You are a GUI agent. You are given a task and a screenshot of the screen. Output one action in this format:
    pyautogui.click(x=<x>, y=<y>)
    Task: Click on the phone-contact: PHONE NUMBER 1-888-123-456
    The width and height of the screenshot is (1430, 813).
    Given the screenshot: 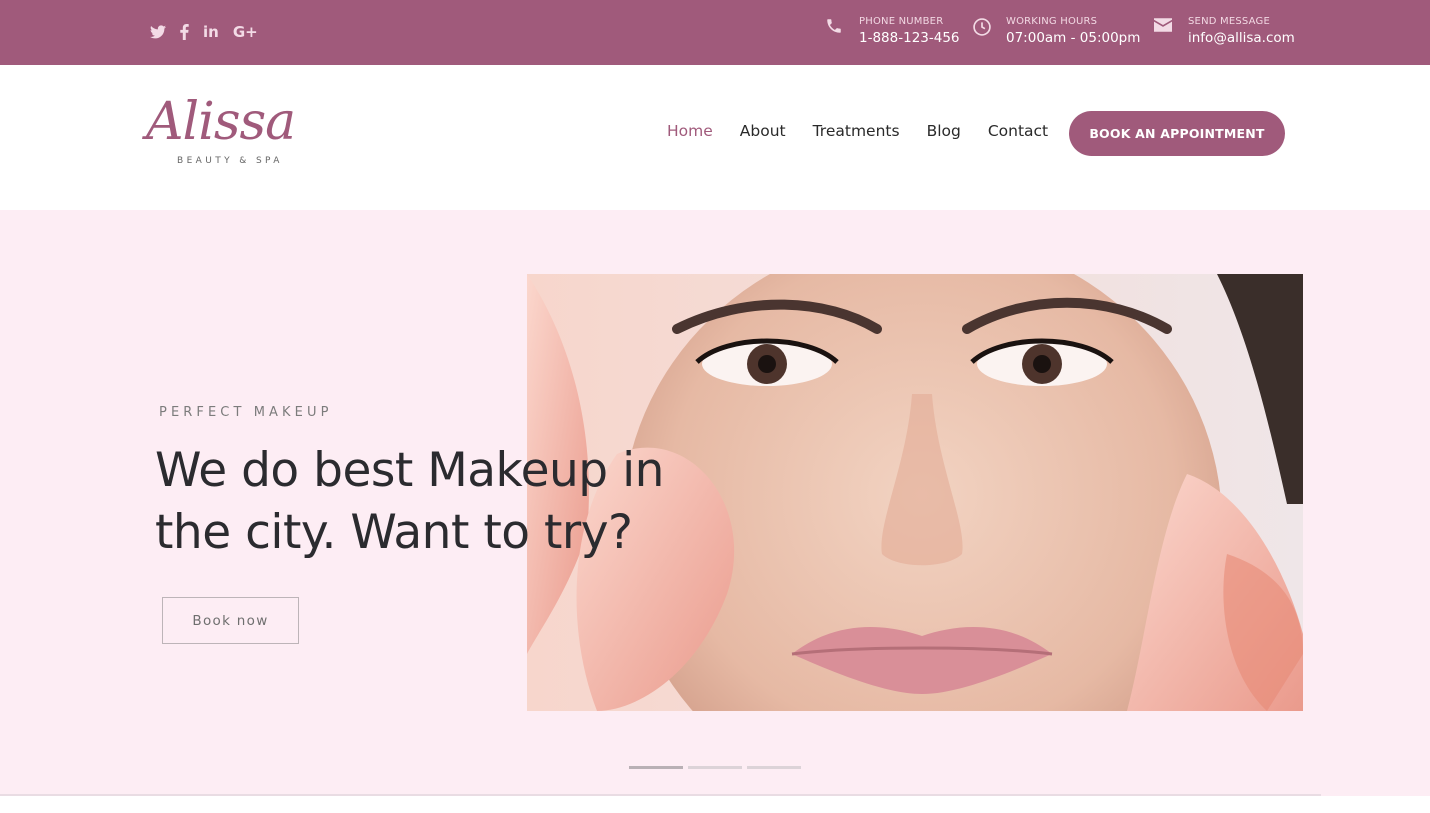 What is the action you would take?
    pyautogui.click(x=892, y=31)
    